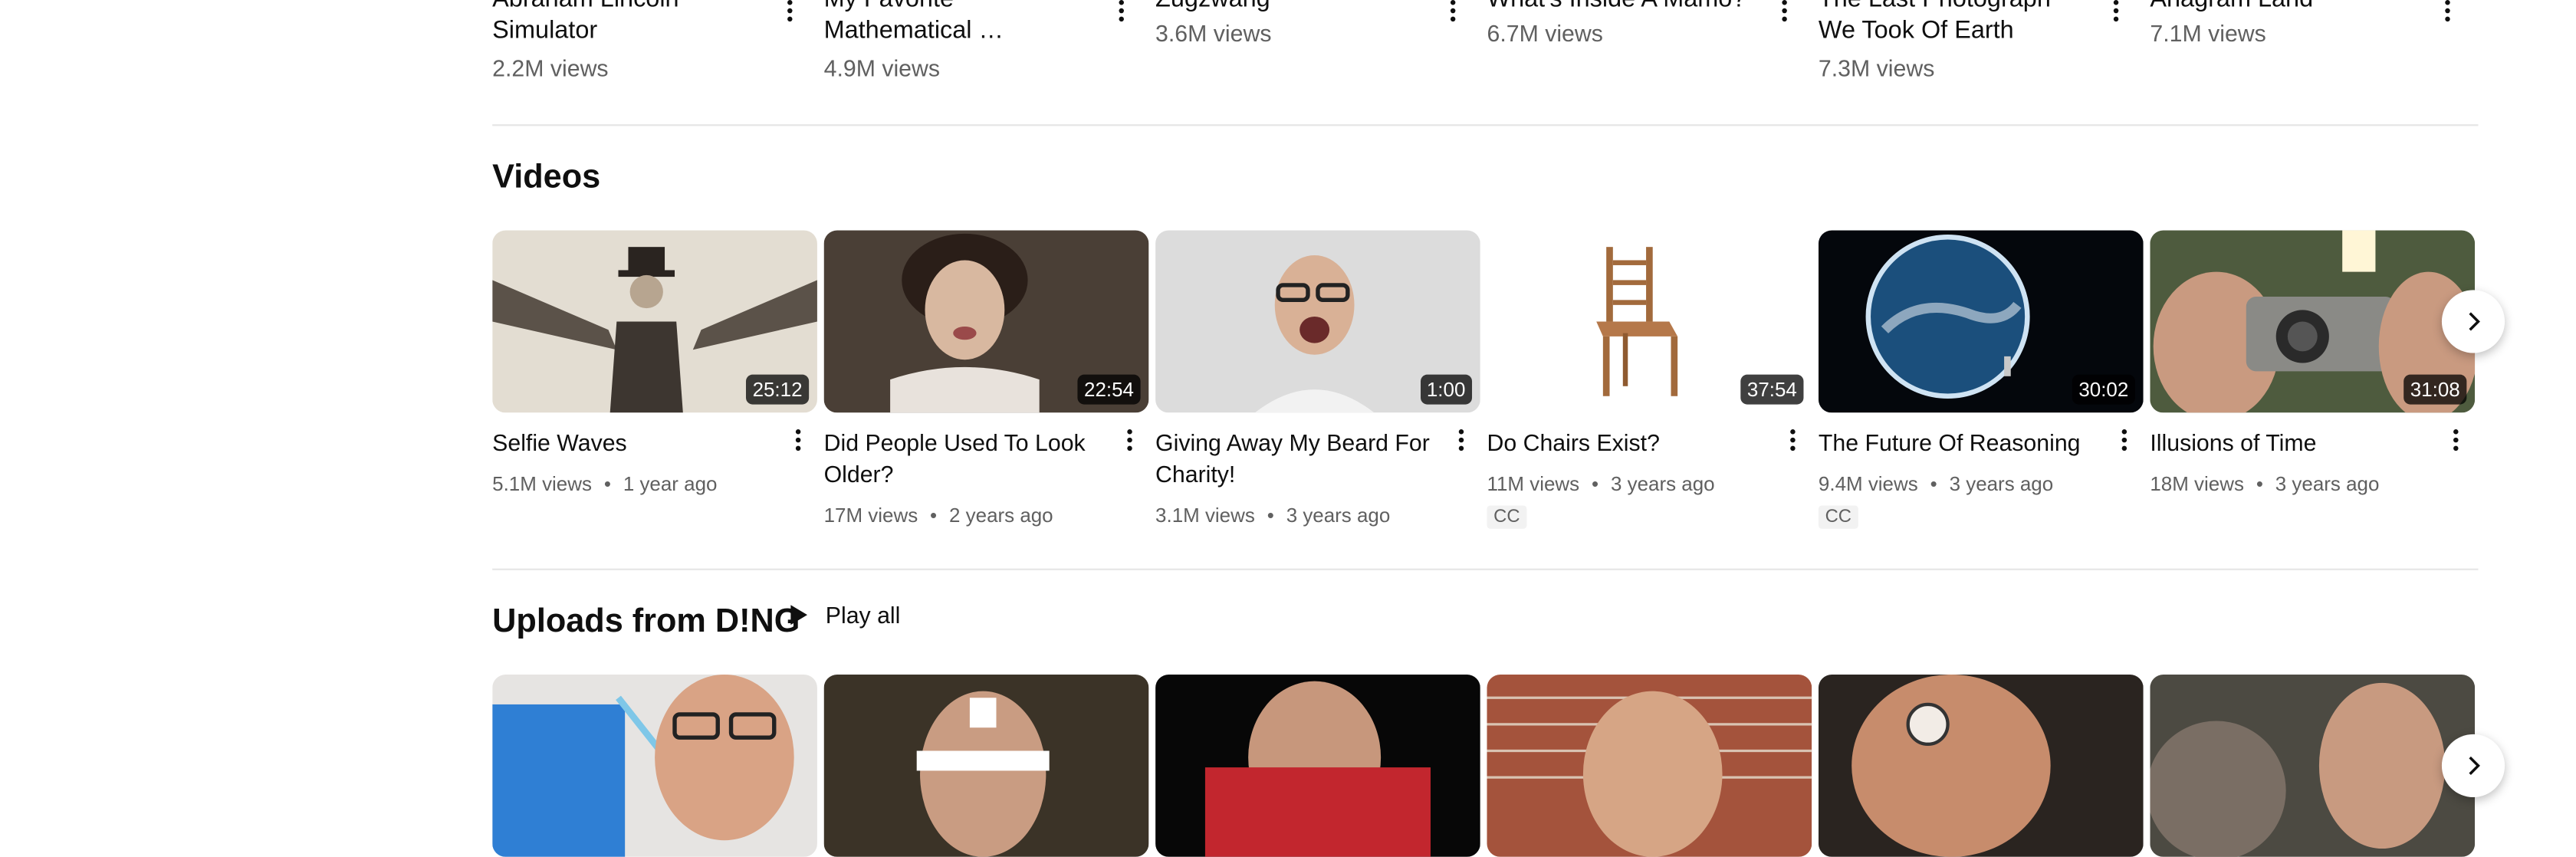  Describe the element at coordinates (2264, 483) in the screenshot. I see `video-meta: 18M views • 3 years ago` at that location.